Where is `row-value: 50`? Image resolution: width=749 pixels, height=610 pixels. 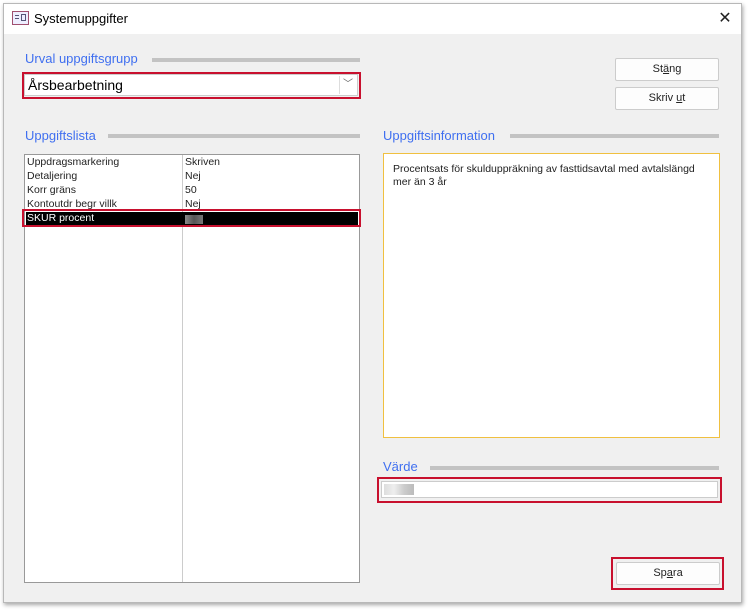
row-value: 50 is located at coordinates (191, 190).